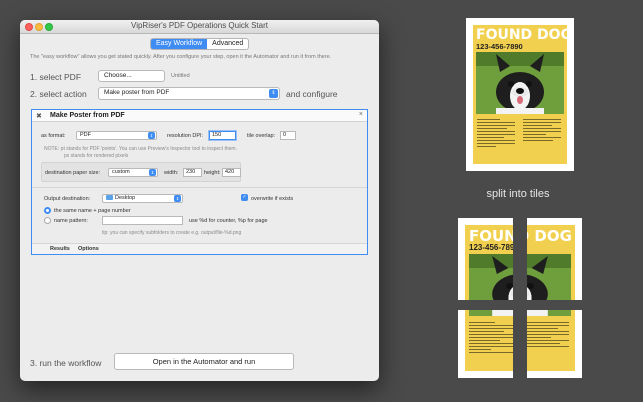 The width and height of the screenshot is (643, 402). I want to click on dog-image, so click(520, 83).